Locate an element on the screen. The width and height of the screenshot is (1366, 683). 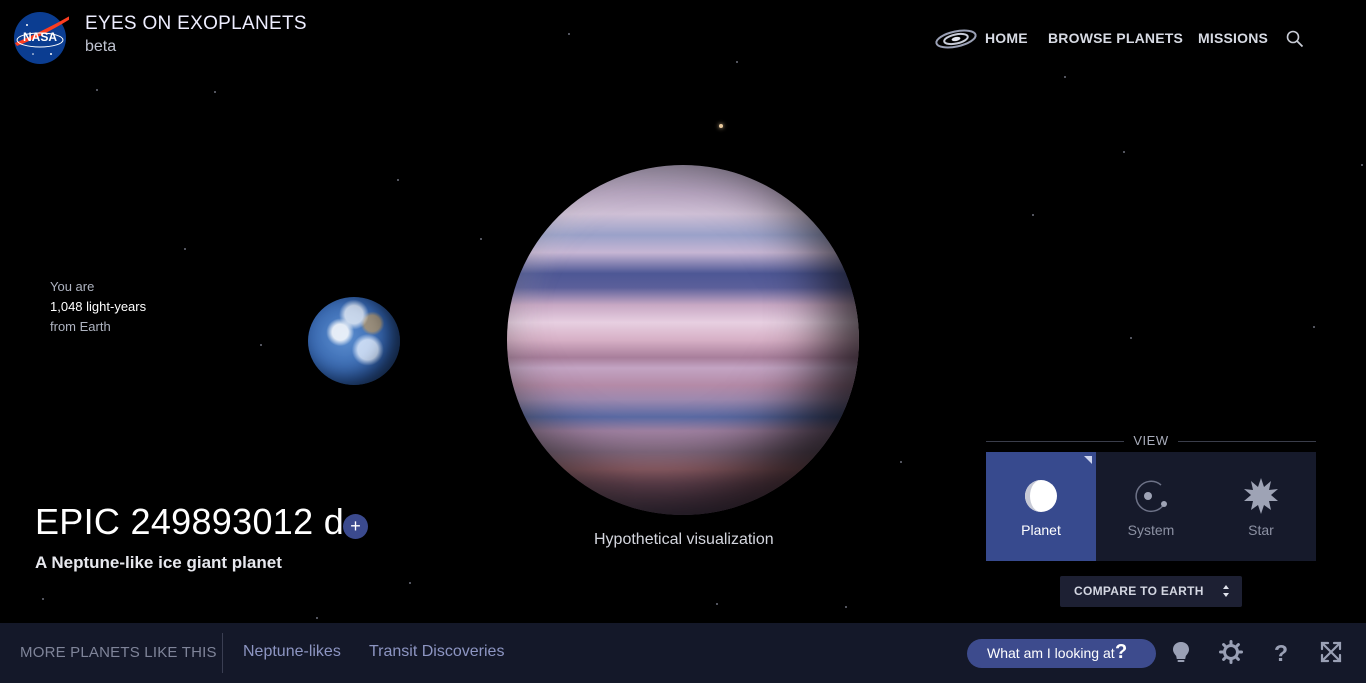
footer-divider is located at coordinates (222, 653).